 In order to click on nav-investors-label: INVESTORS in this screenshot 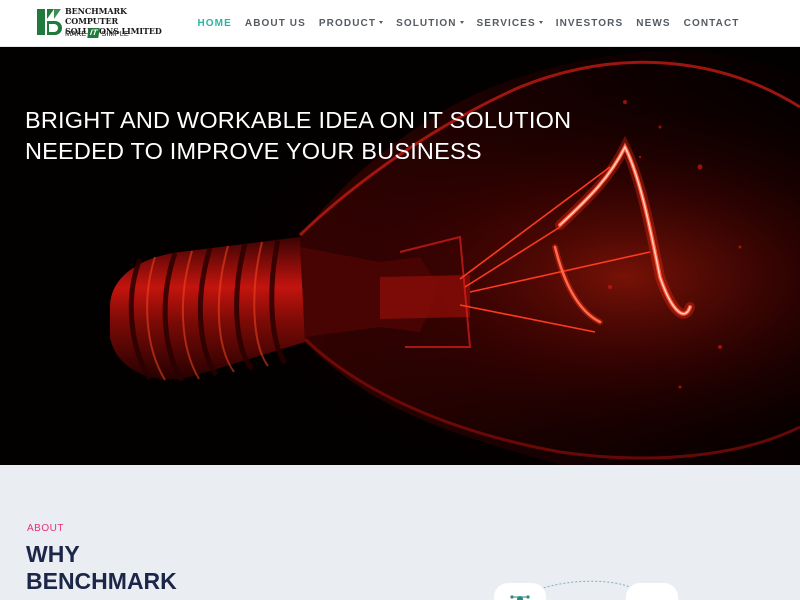, I will do `click(589, 23)`.